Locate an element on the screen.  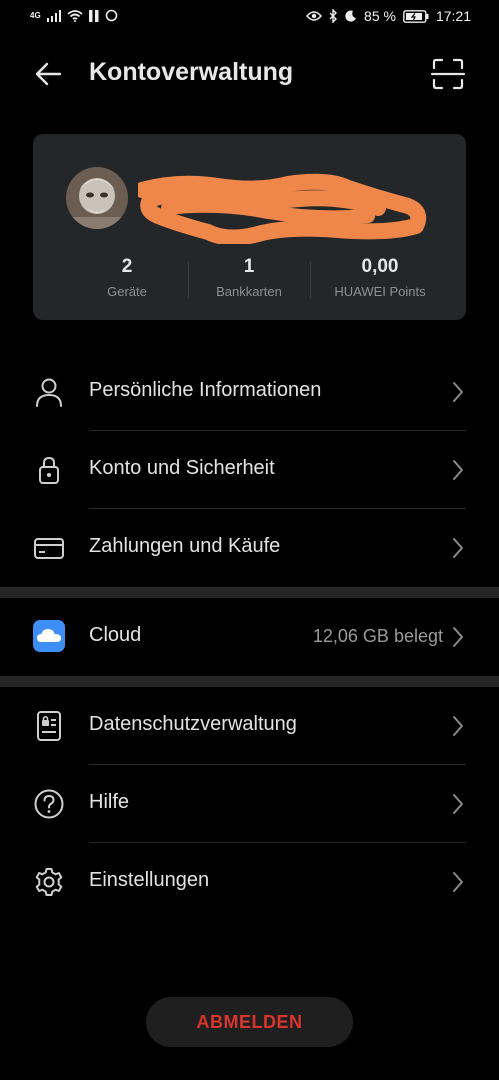
menu-item-label: Cloud is located at coordinates (115, 635).